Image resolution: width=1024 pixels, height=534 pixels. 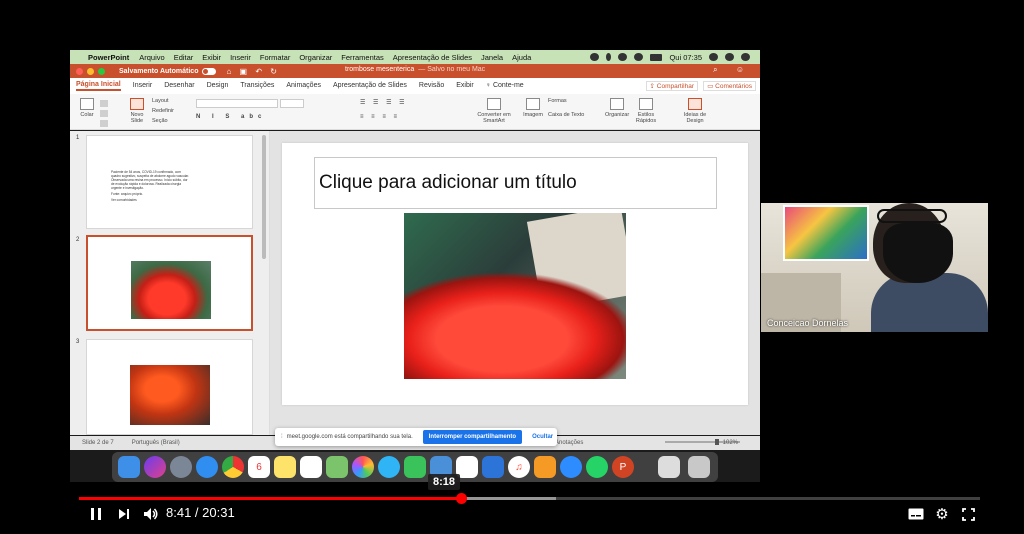 What do you see at coordinates (713, 57) in the screenshot?
I see `spotlight-icon` at bounding box center [713, 57].